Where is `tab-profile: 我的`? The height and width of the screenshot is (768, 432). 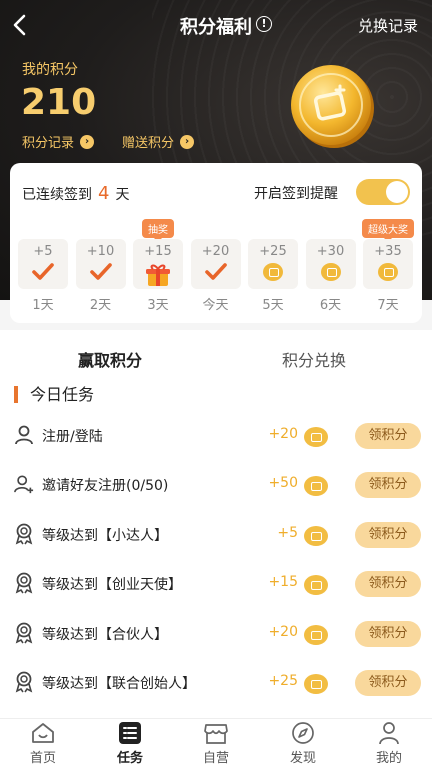
tab-profile: 我的 is located at coordinates (389, 743).